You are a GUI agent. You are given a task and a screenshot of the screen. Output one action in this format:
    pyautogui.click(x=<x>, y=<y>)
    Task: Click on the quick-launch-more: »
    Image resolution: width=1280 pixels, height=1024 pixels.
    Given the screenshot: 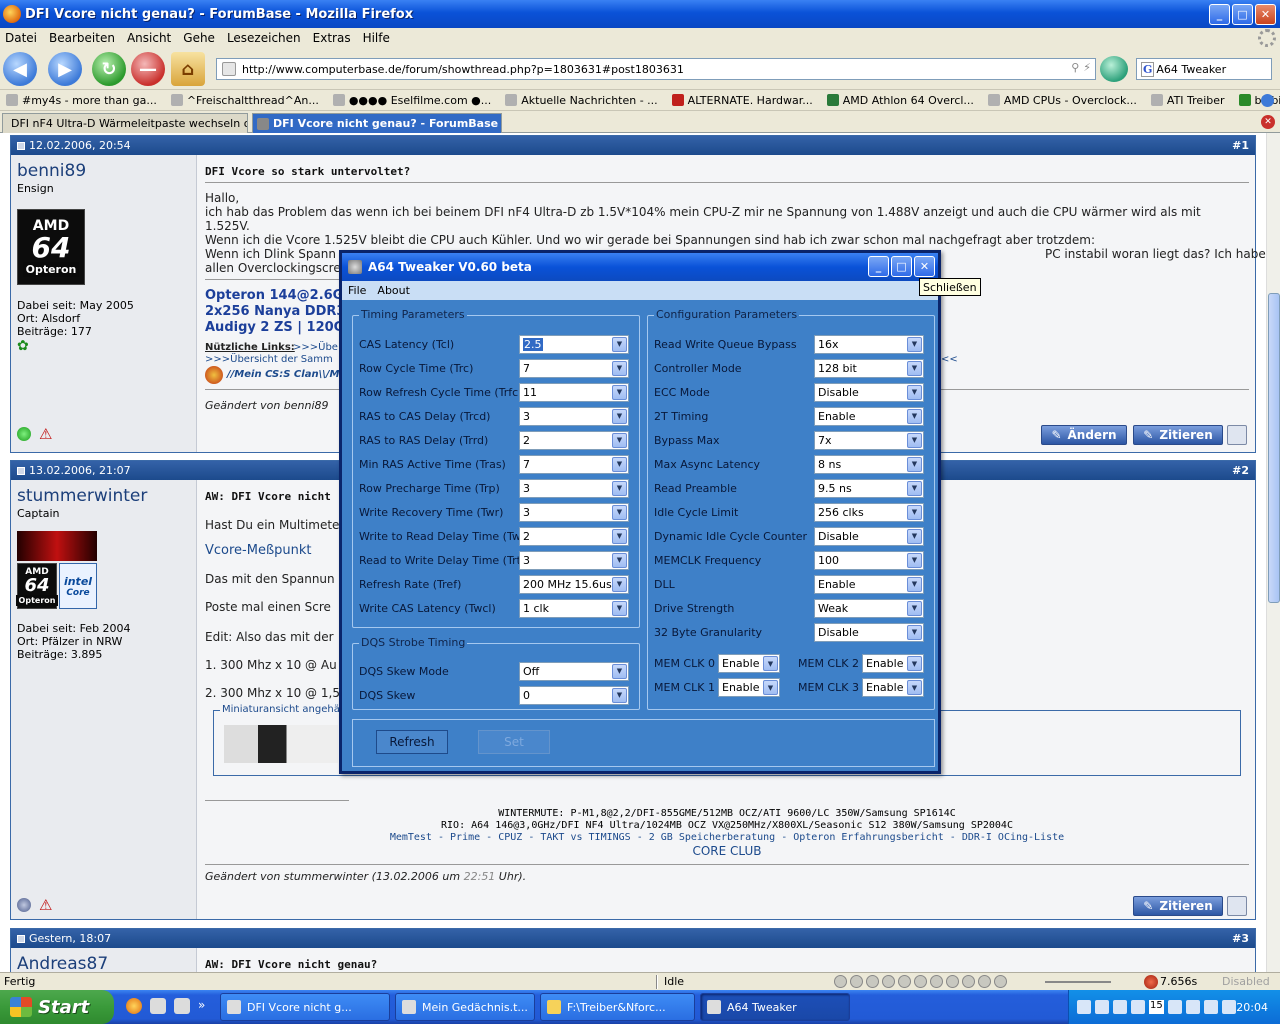 What is the action you would take?
    pyautogui.click(x=201, y=1006)
    